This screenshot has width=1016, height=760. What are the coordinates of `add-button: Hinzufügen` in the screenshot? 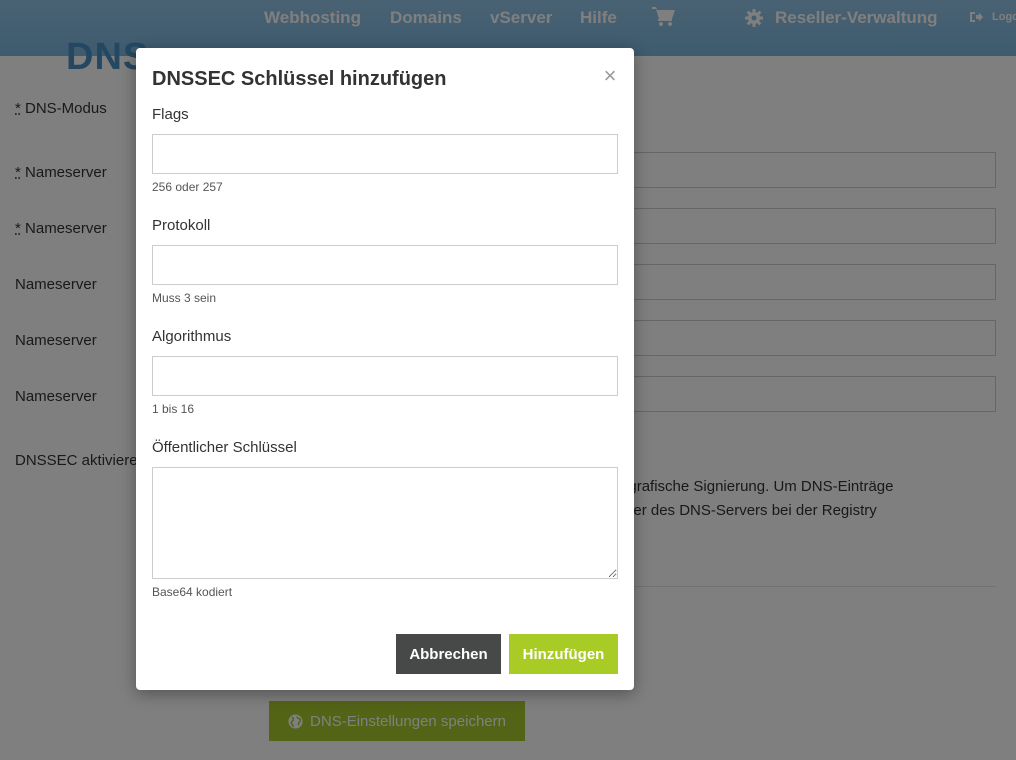 It's located at (563, 654).